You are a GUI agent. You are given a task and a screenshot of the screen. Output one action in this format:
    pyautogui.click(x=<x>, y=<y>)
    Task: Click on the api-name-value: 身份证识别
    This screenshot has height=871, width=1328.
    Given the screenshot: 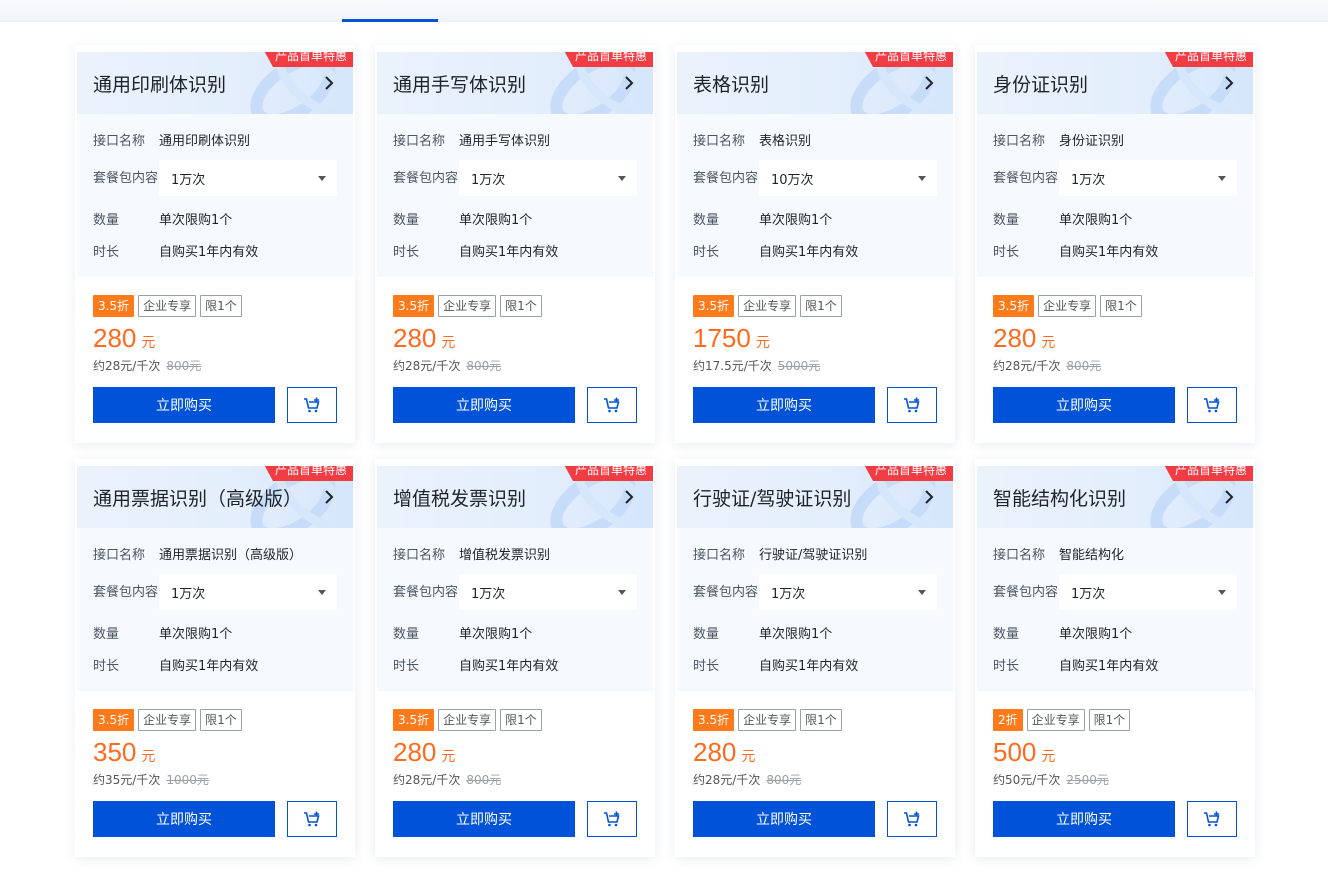 What is the action you would take?
    pyautogui.click(x=1092, y=141)
    